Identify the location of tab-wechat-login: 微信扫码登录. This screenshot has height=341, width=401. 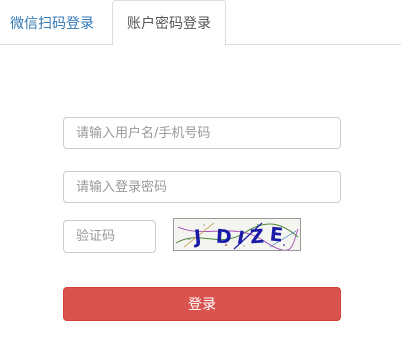
(52, 22).